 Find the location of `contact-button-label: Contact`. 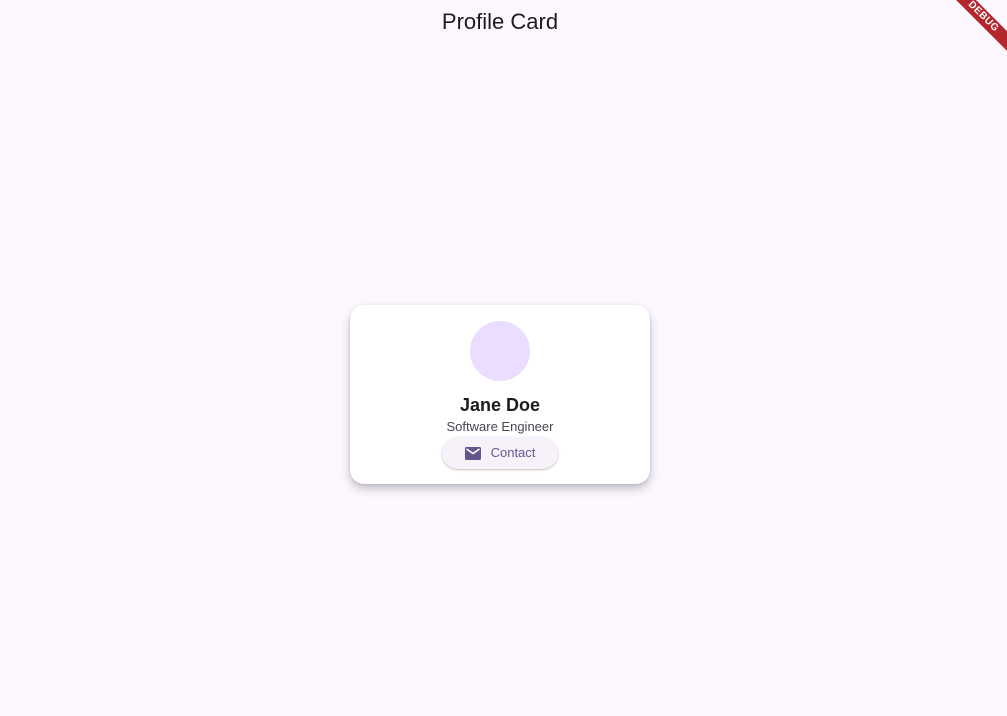

contact-button-label: Contact is located at coordinates (513, 452).